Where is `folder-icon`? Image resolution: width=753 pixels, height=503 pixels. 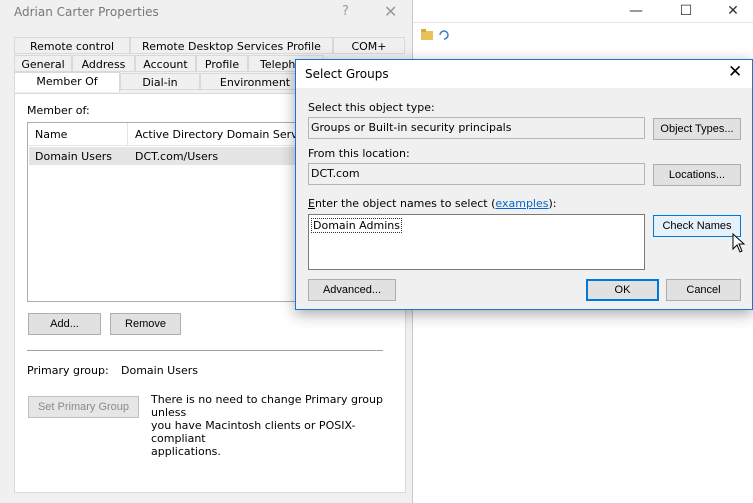 folder-icon is located at coordinates (427, 34).